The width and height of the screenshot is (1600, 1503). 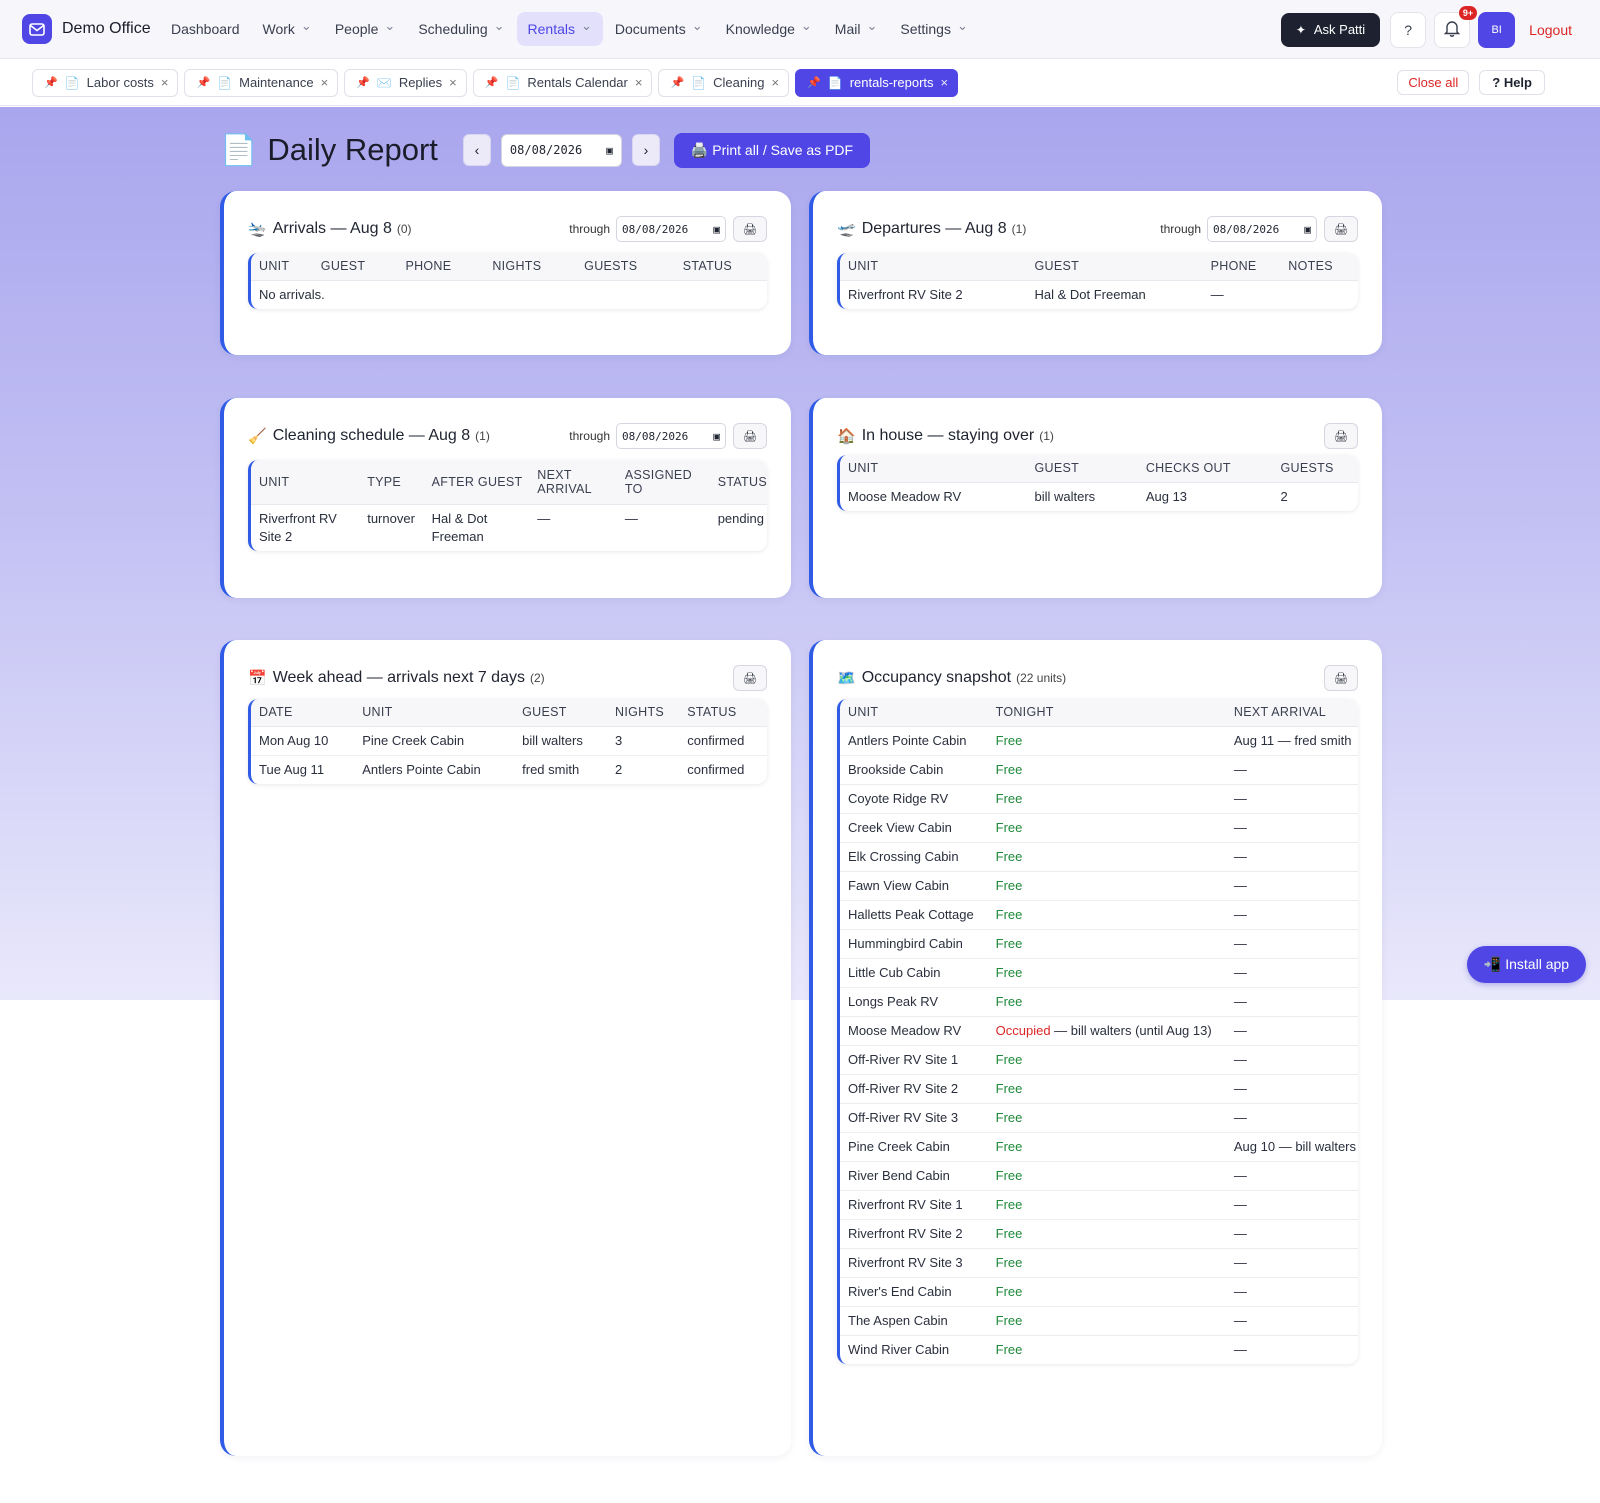 What do you see at coordinates (914, 973) in the screenshot?
I see `unit-name: Little Cub Cabin` at bounding box center [914, 973].